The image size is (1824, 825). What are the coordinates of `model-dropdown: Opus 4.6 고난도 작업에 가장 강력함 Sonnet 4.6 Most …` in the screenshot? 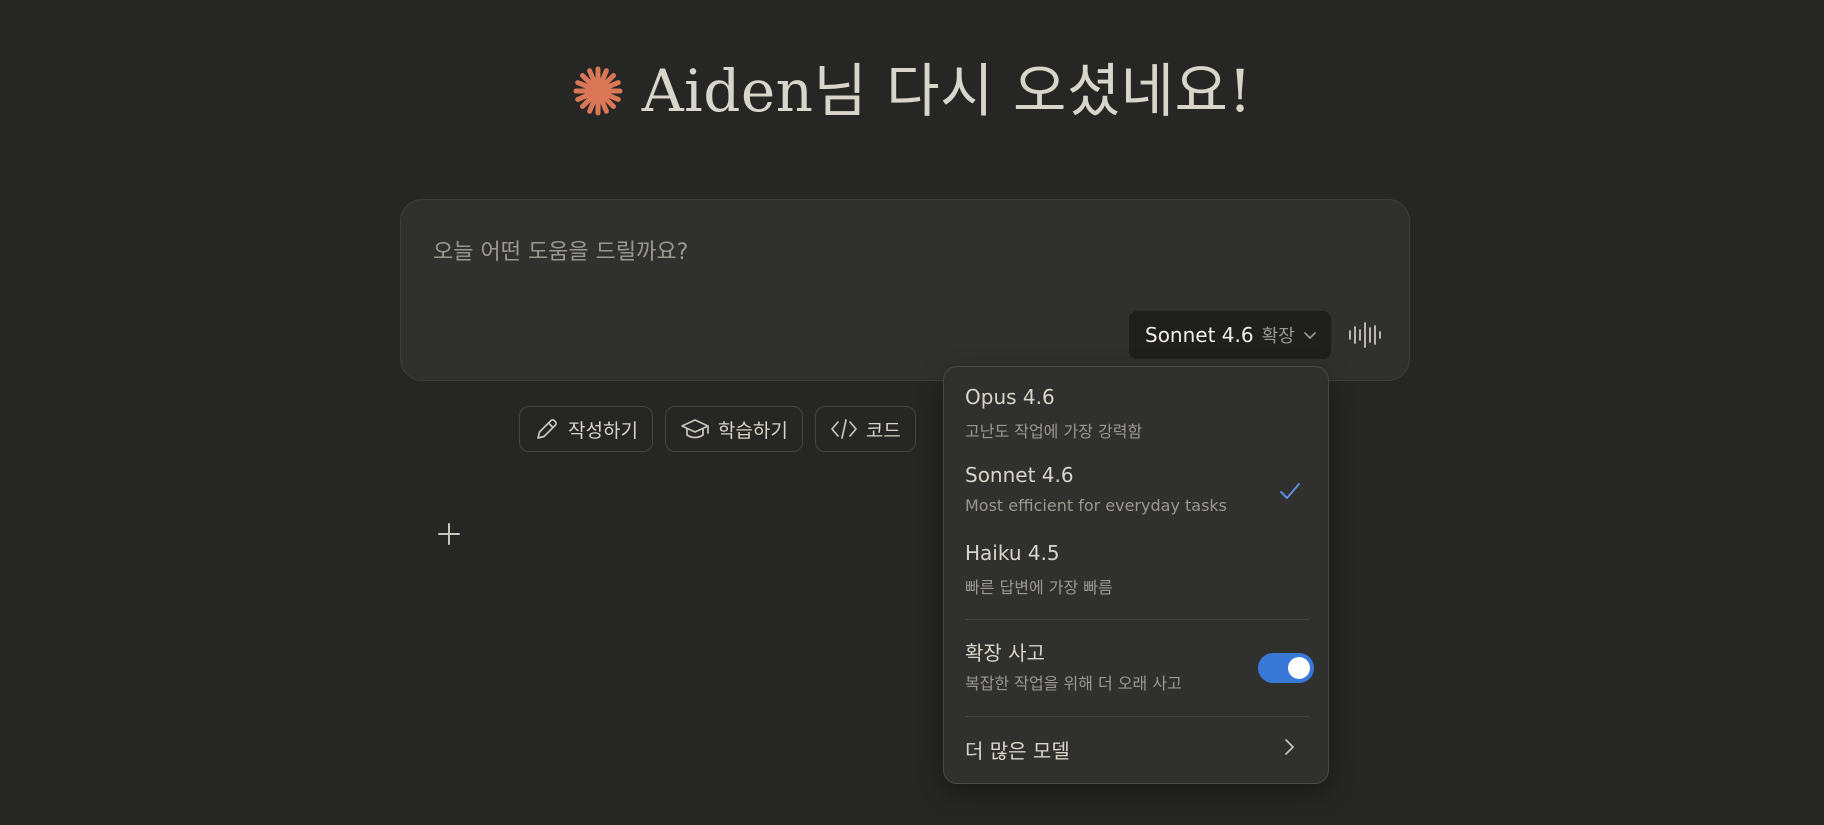 It's located at (1136, 575).